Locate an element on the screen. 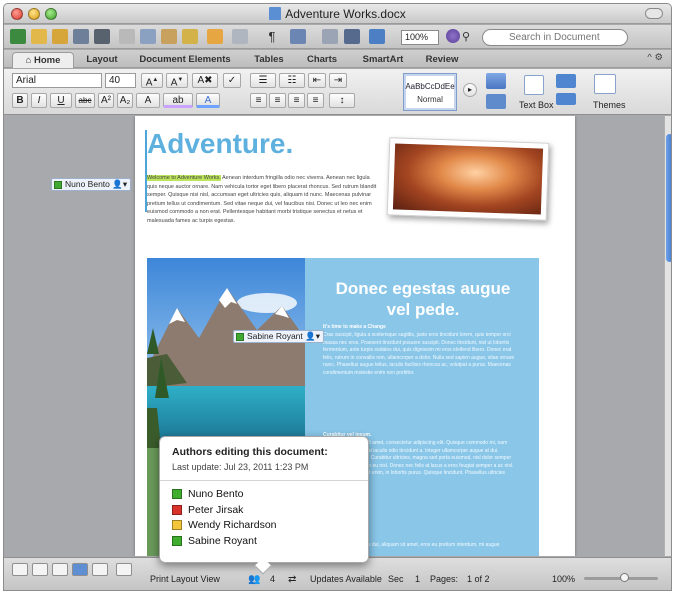  columns-icon is located at coordinates (330, 36).